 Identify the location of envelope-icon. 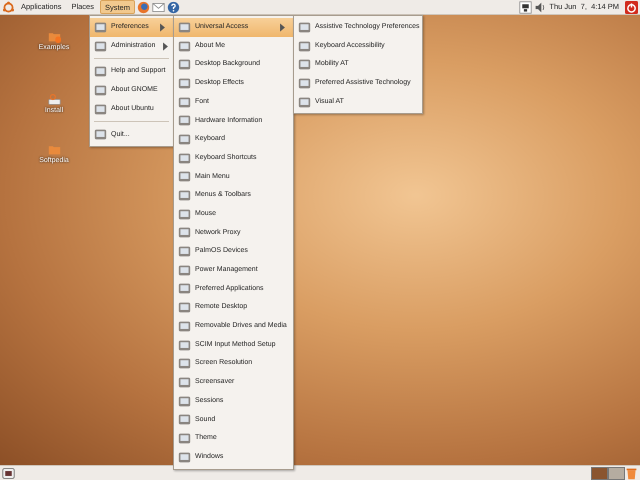
(158, 7).